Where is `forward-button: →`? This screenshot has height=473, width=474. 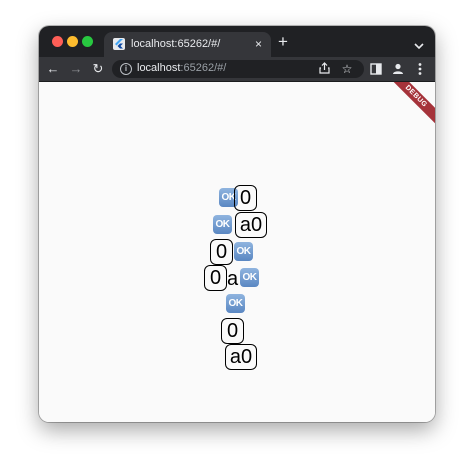 forward-button: → is located at coordinates (76, 69).